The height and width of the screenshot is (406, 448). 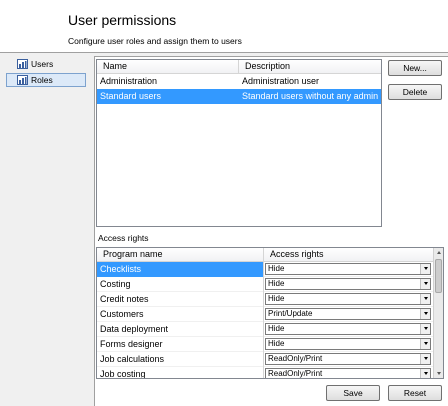 I want to click on roles-grid-header: Name Description, so click(x=239, y=67).